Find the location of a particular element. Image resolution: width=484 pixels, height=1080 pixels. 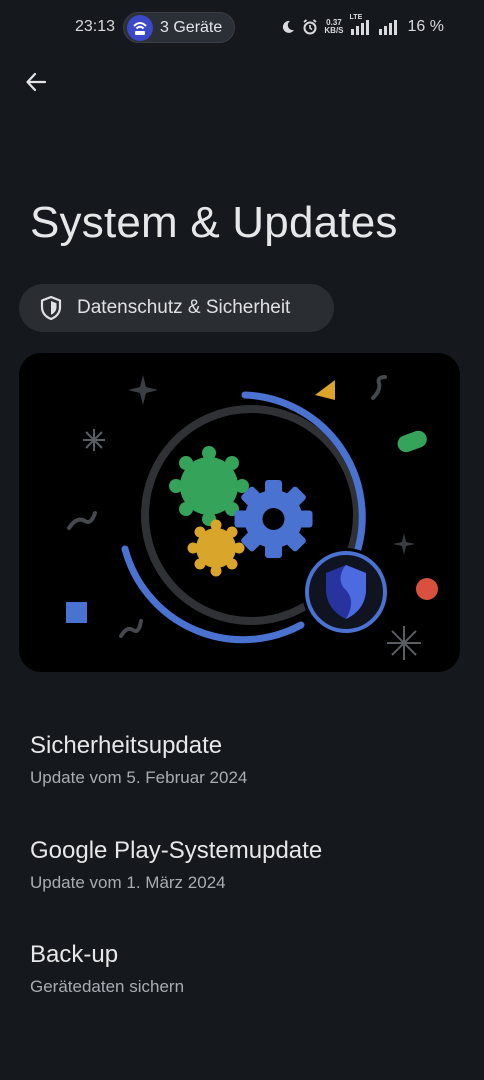

backup-title: Back-up is located at coordinates (74, 954).